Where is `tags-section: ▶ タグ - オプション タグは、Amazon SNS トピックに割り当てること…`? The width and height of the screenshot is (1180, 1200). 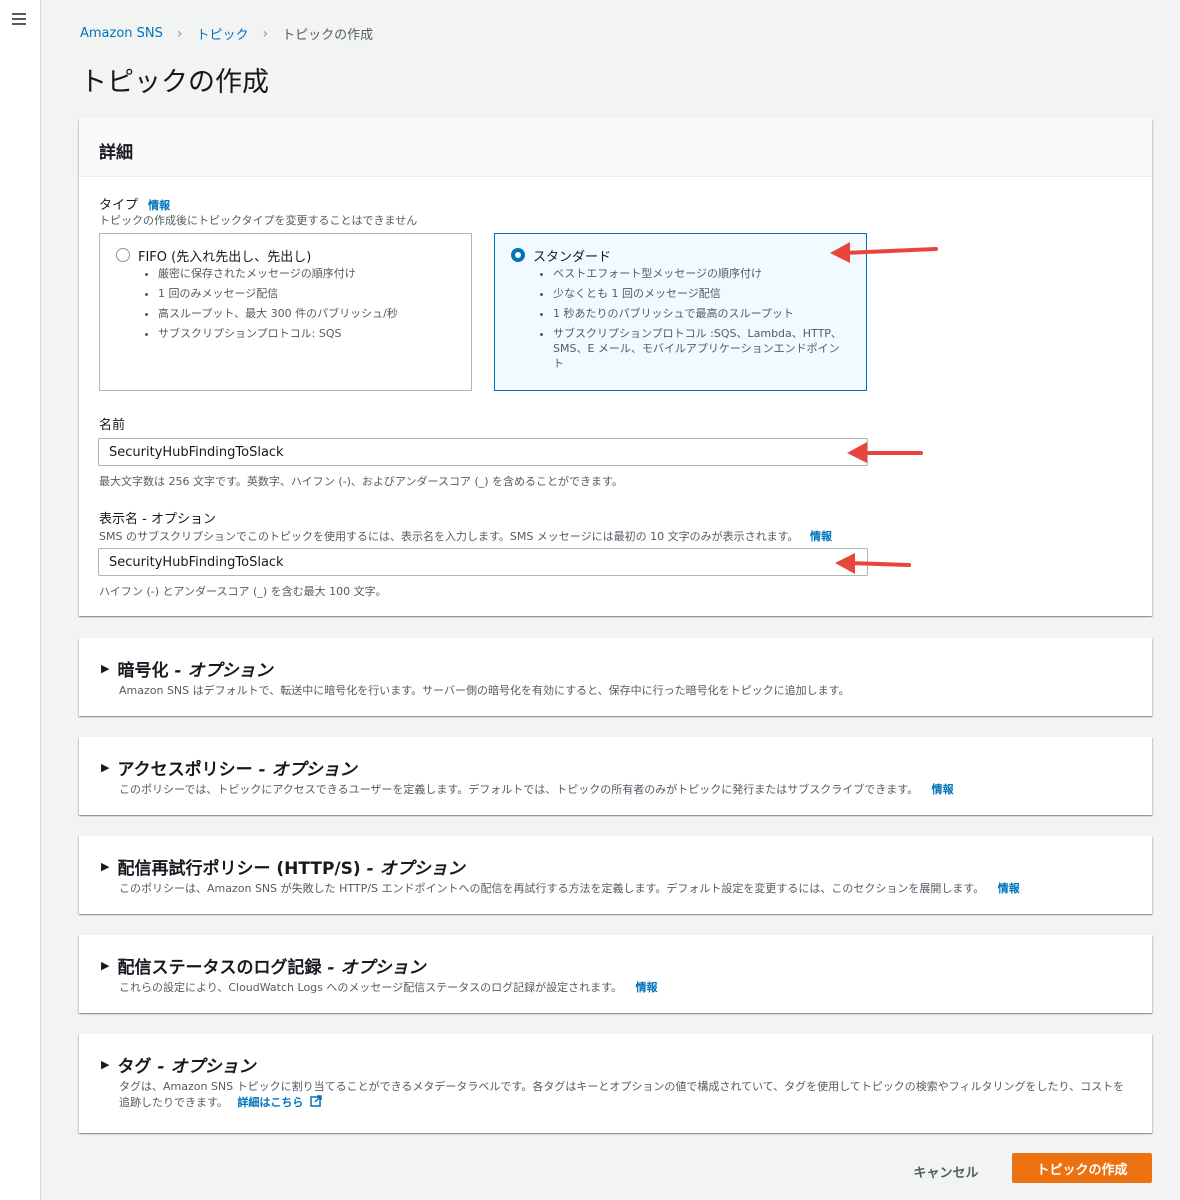 tags-section: ▶ タグ - オプション タグは、Amazon SNS トピックに割り当てること… is located at coordinates (615, 1083).